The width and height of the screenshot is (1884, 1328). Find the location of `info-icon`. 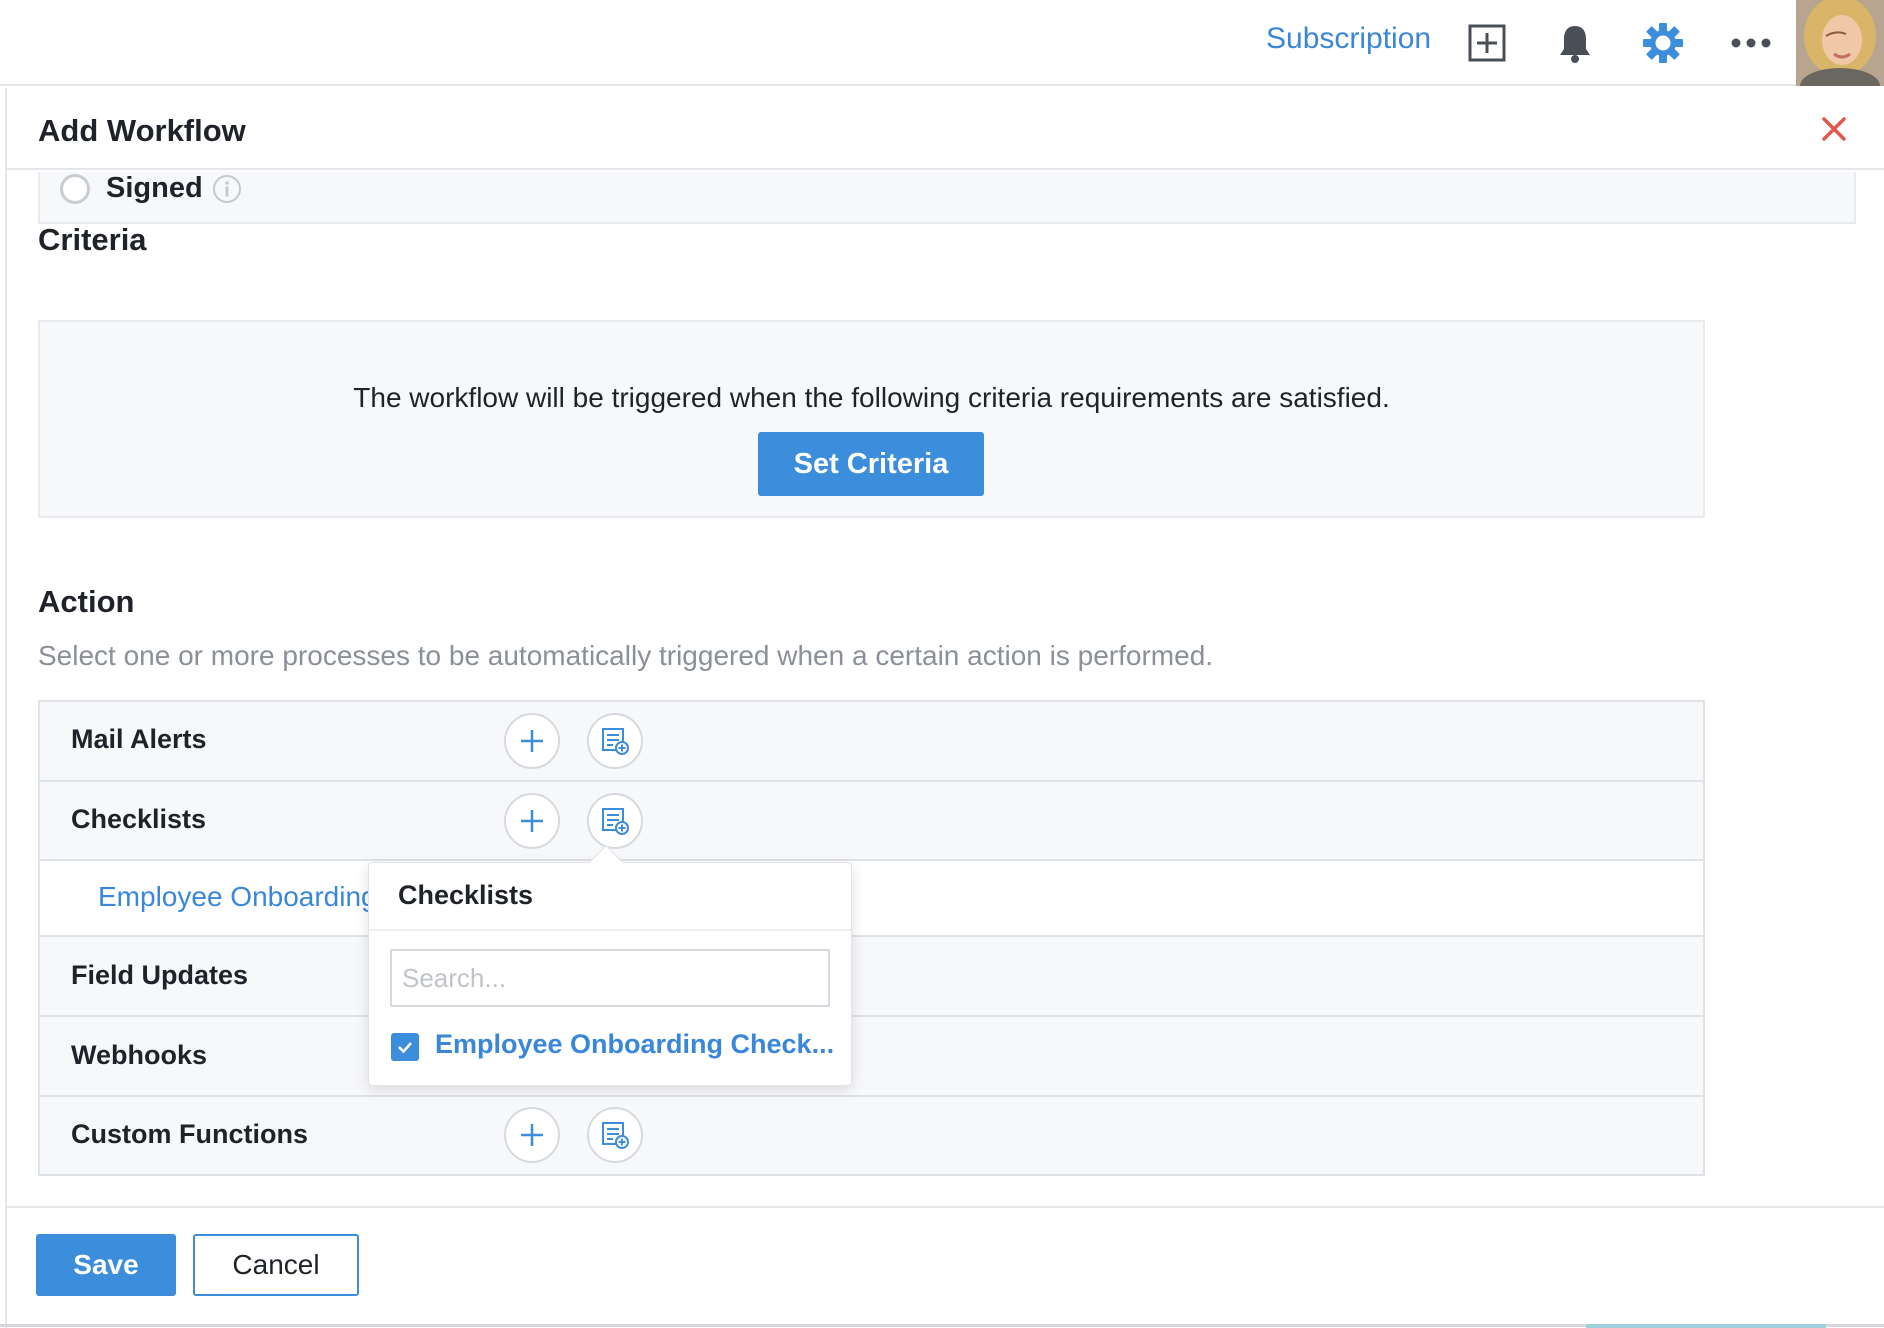

info-icon is located at coordinates (227, 189).